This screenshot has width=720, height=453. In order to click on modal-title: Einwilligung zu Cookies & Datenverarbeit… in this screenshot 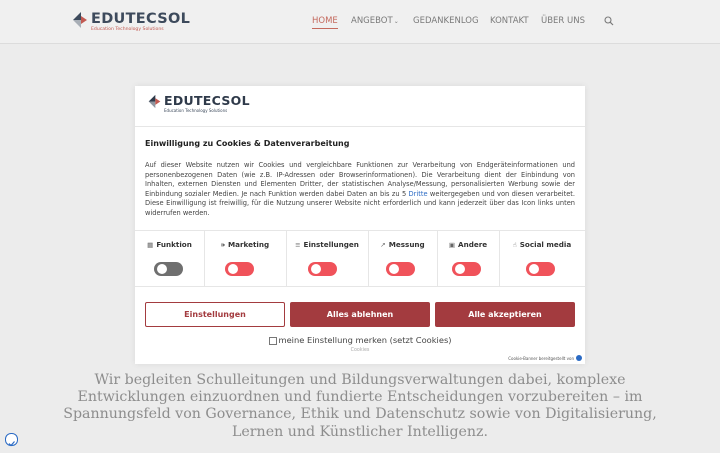, I will do `click(247, 143)`.